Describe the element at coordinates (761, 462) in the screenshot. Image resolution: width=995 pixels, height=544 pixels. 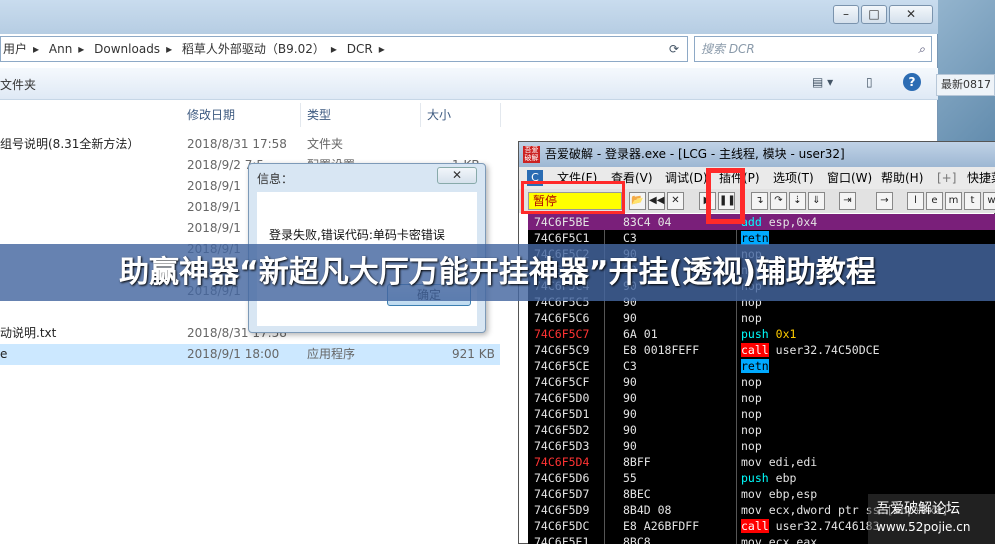
I see `disasm-line: 74C6F5D4 8BFF mov edi,edi` at that location.